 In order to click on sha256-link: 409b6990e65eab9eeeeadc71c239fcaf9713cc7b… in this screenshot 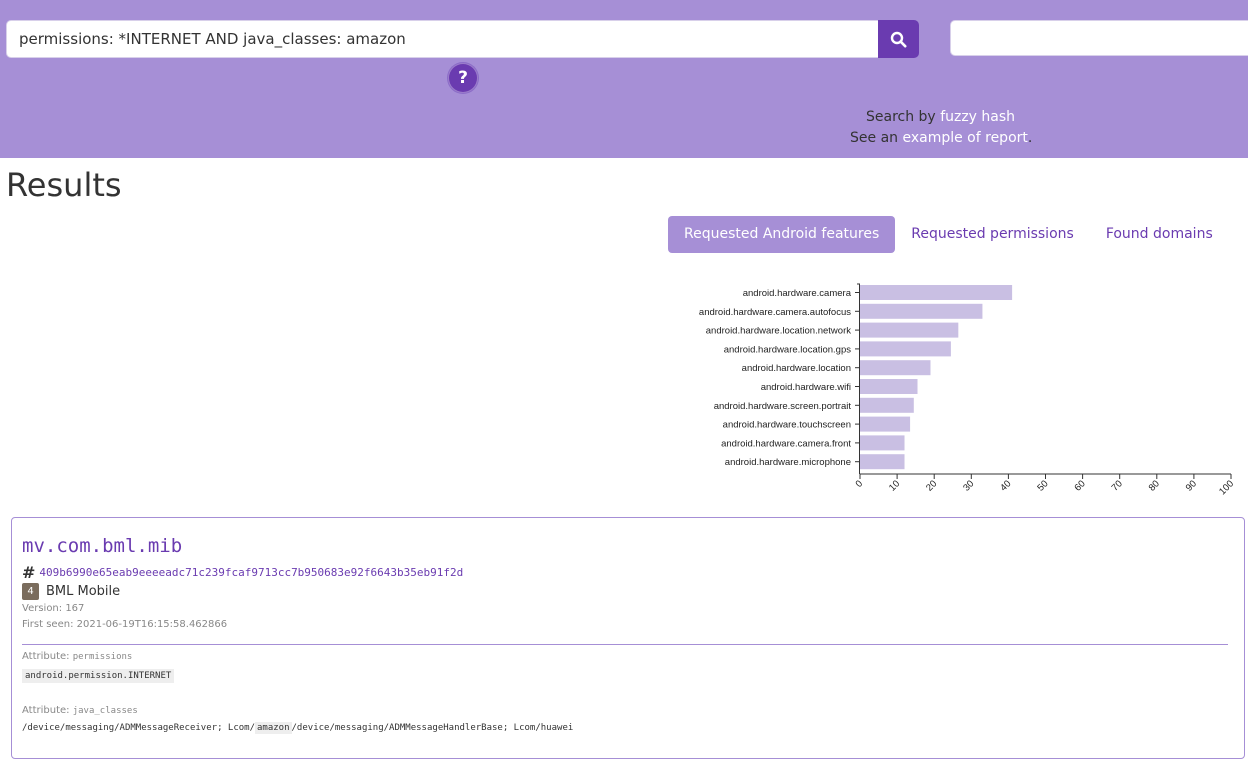, I will do `click(251, 572)`.